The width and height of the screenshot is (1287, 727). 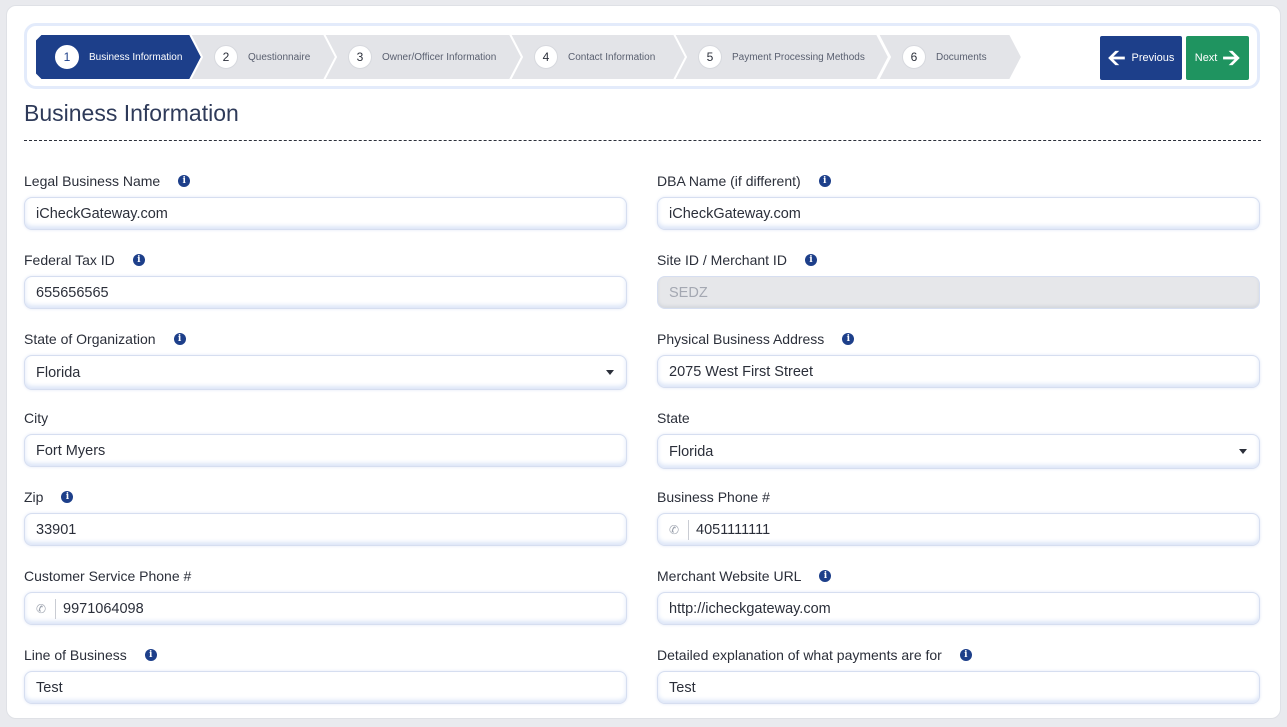 I want to click on cs-phone-input: ✆ 9971064098, so click(x=325, y=608).